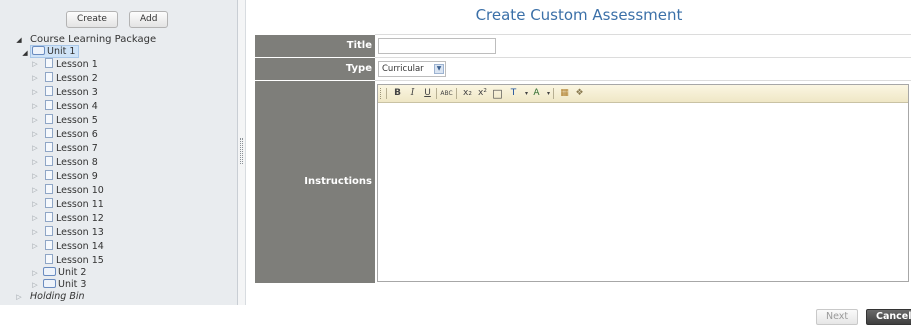  I want to click on cancel-button: Cancel, so click(888, 317).